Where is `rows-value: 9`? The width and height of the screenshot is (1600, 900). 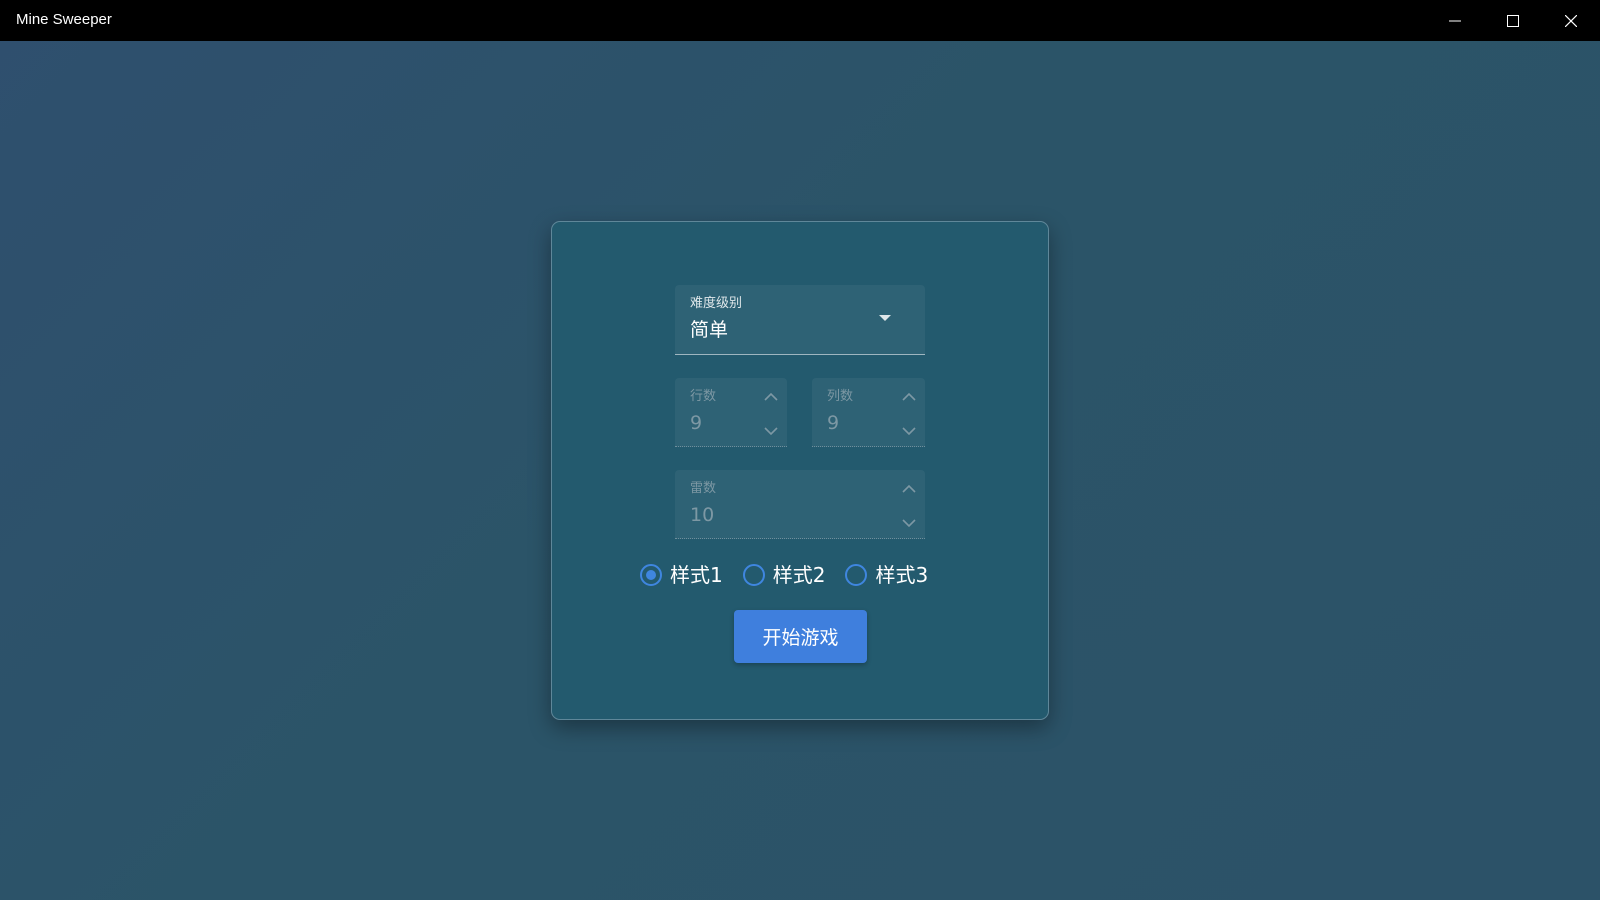 rows-value: 9 is located at coordinates (696, 423).